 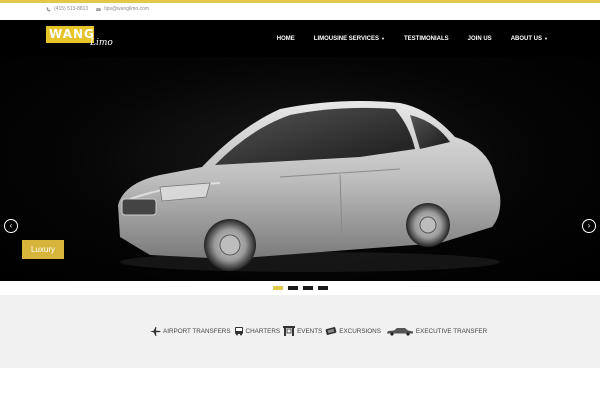 What do you see at coordinates (48, 9) in the screenshot?
I see `phone-icon` at bounding box center [48, 9].